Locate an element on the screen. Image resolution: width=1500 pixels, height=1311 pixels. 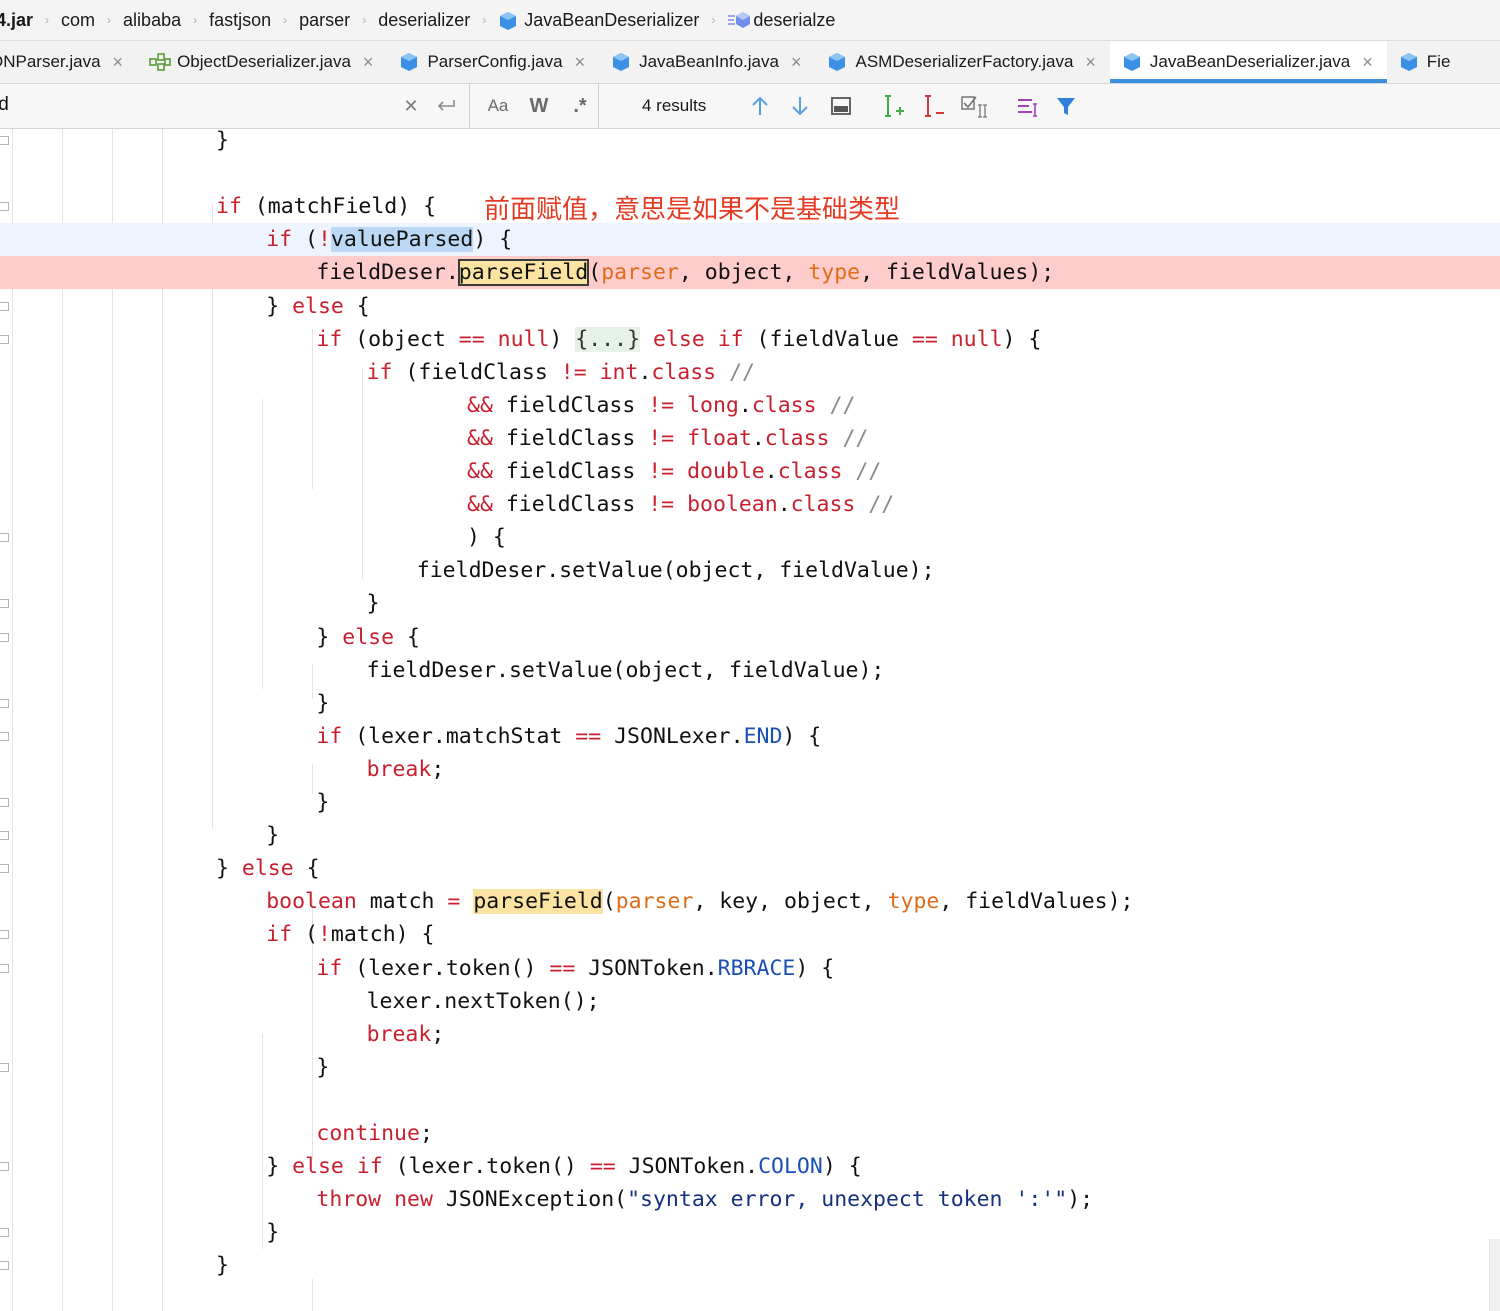
code-line: if (fieldClass != int.class // is located at coordinates (561, 372).